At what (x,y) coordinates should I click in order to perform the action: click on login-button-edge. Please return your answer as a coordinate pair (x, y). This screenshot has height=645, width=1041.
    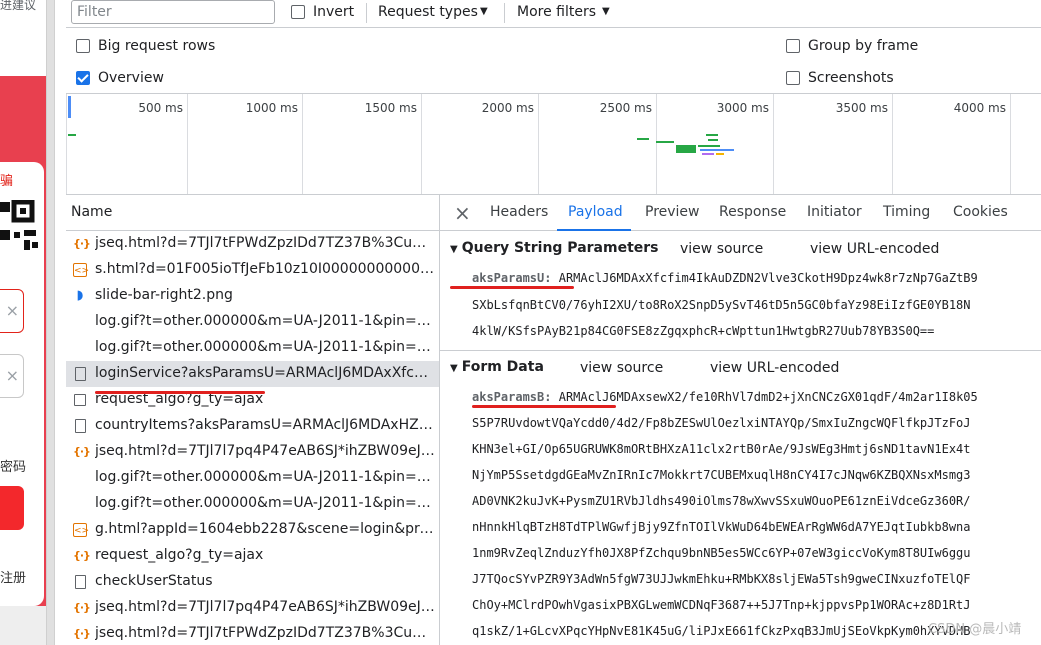
    Looking at the image, I should click on (12, 508).